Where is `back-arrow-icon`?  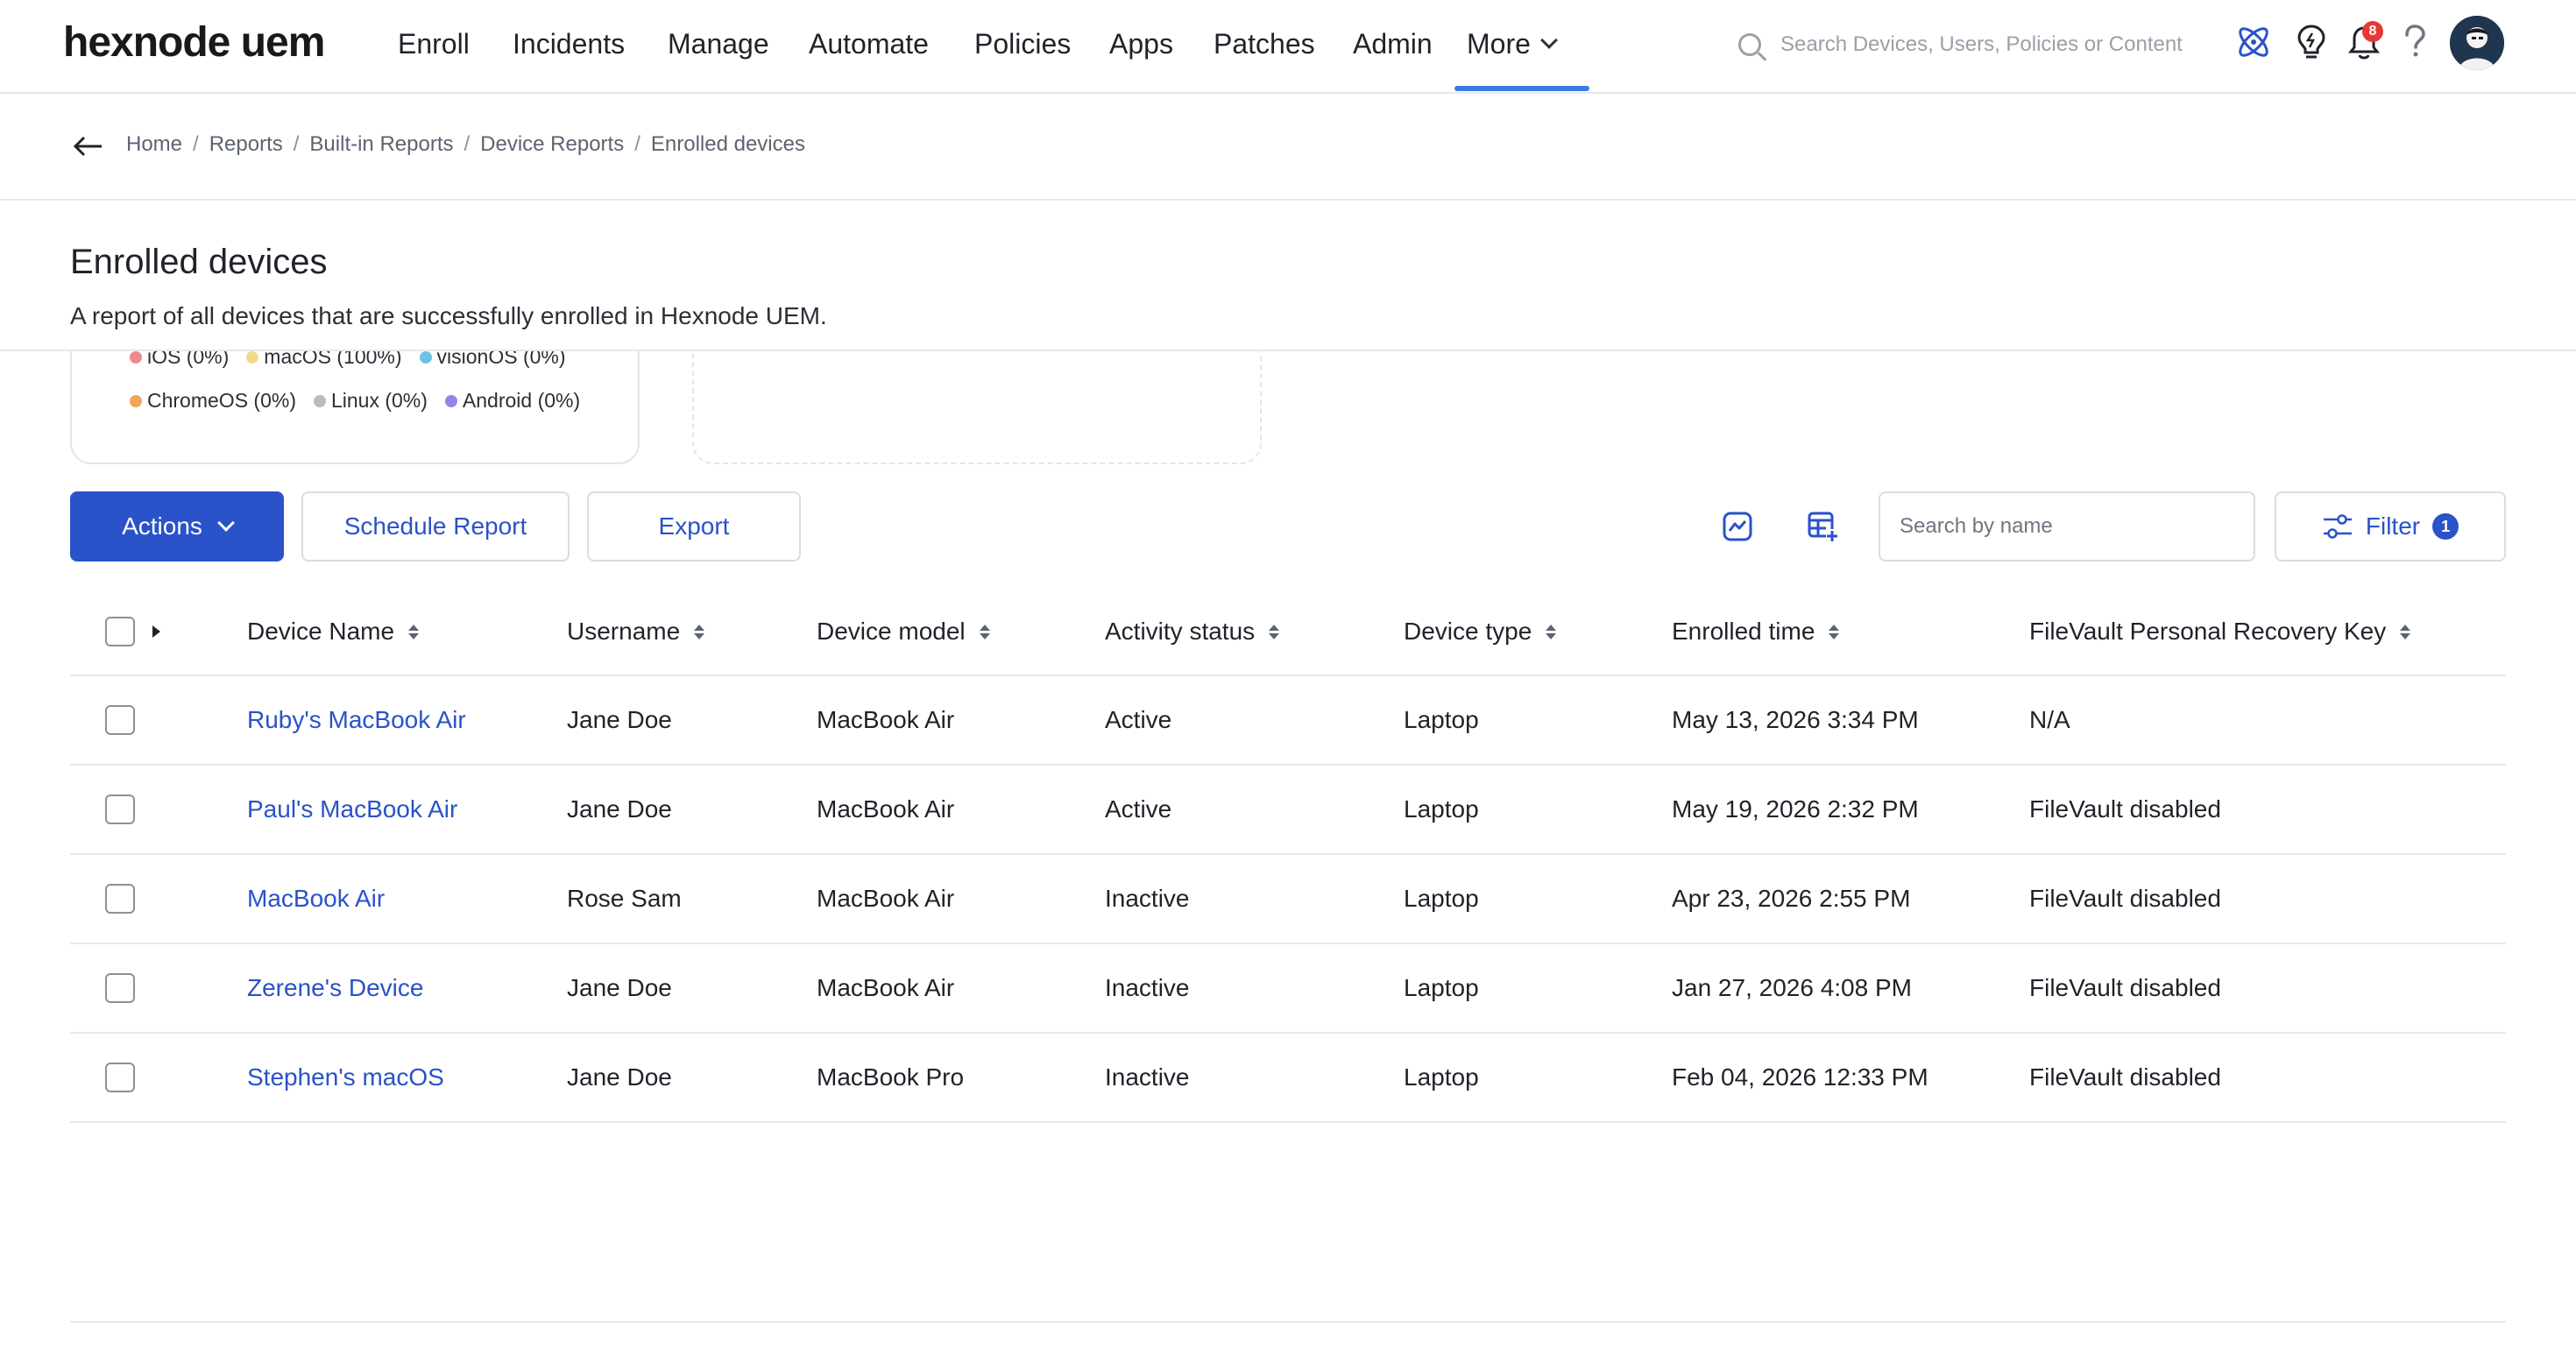 back-arrow-icon is located at coordinates (87, 146).